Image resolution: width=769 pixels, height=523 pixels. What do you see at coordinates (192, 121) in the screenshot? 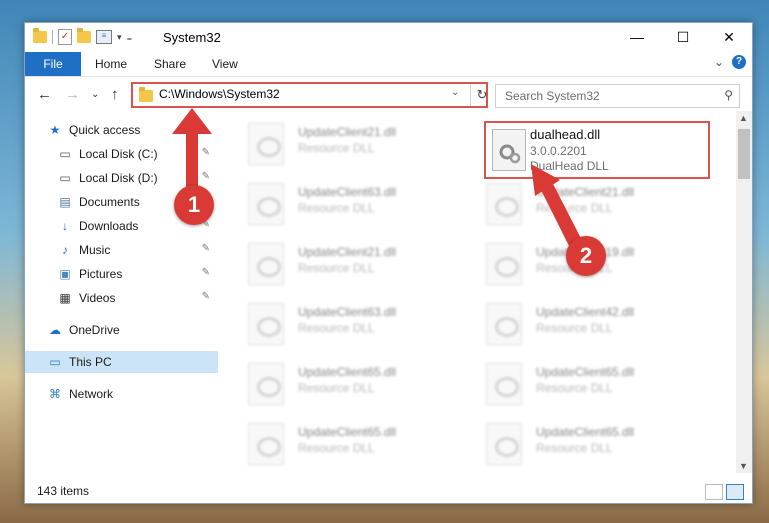
I see `arrow-1-head` at bounding box center [192, 121].